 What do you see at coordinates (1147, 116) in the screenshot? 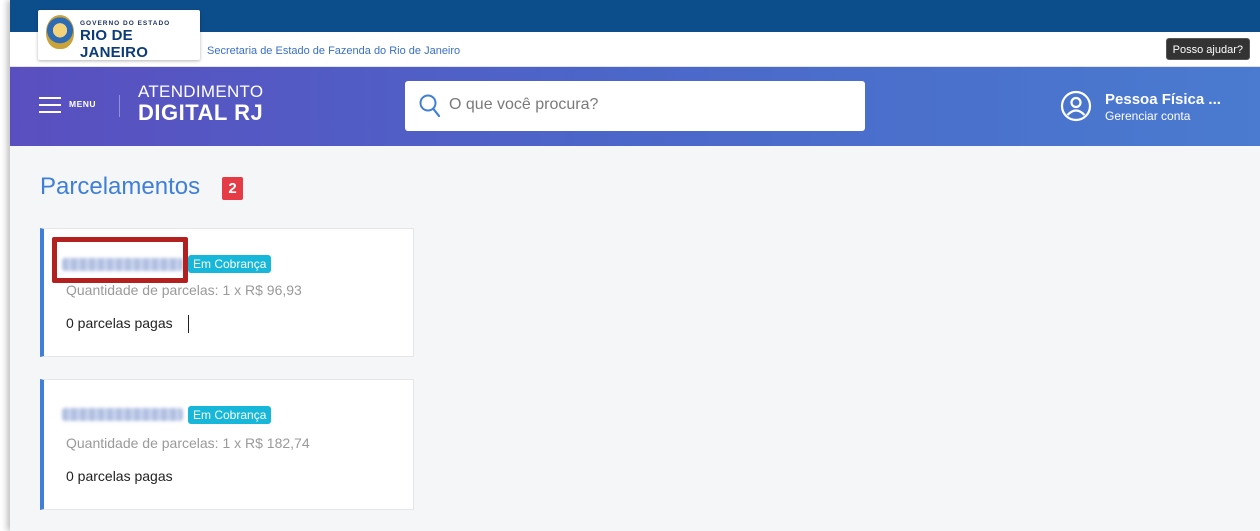
I see `manage-account-link: Gerenciar conta` at bounding box center [1147, 116].